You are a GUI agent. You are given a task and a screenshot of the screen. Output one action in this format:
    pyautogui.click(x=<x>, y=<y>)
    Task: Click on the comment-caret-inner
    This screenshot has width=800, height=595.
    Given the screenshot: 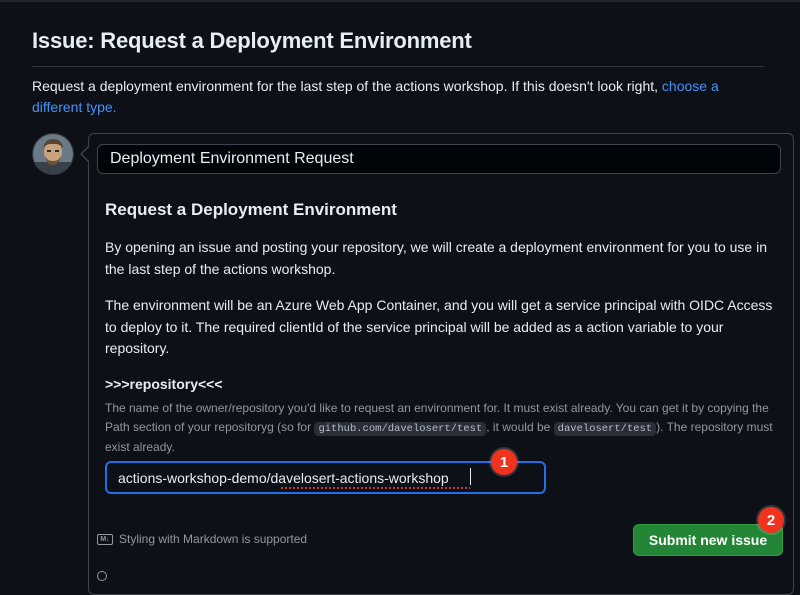 What is the action you would take?
    pyautogui.click(x=85, y=154)
    